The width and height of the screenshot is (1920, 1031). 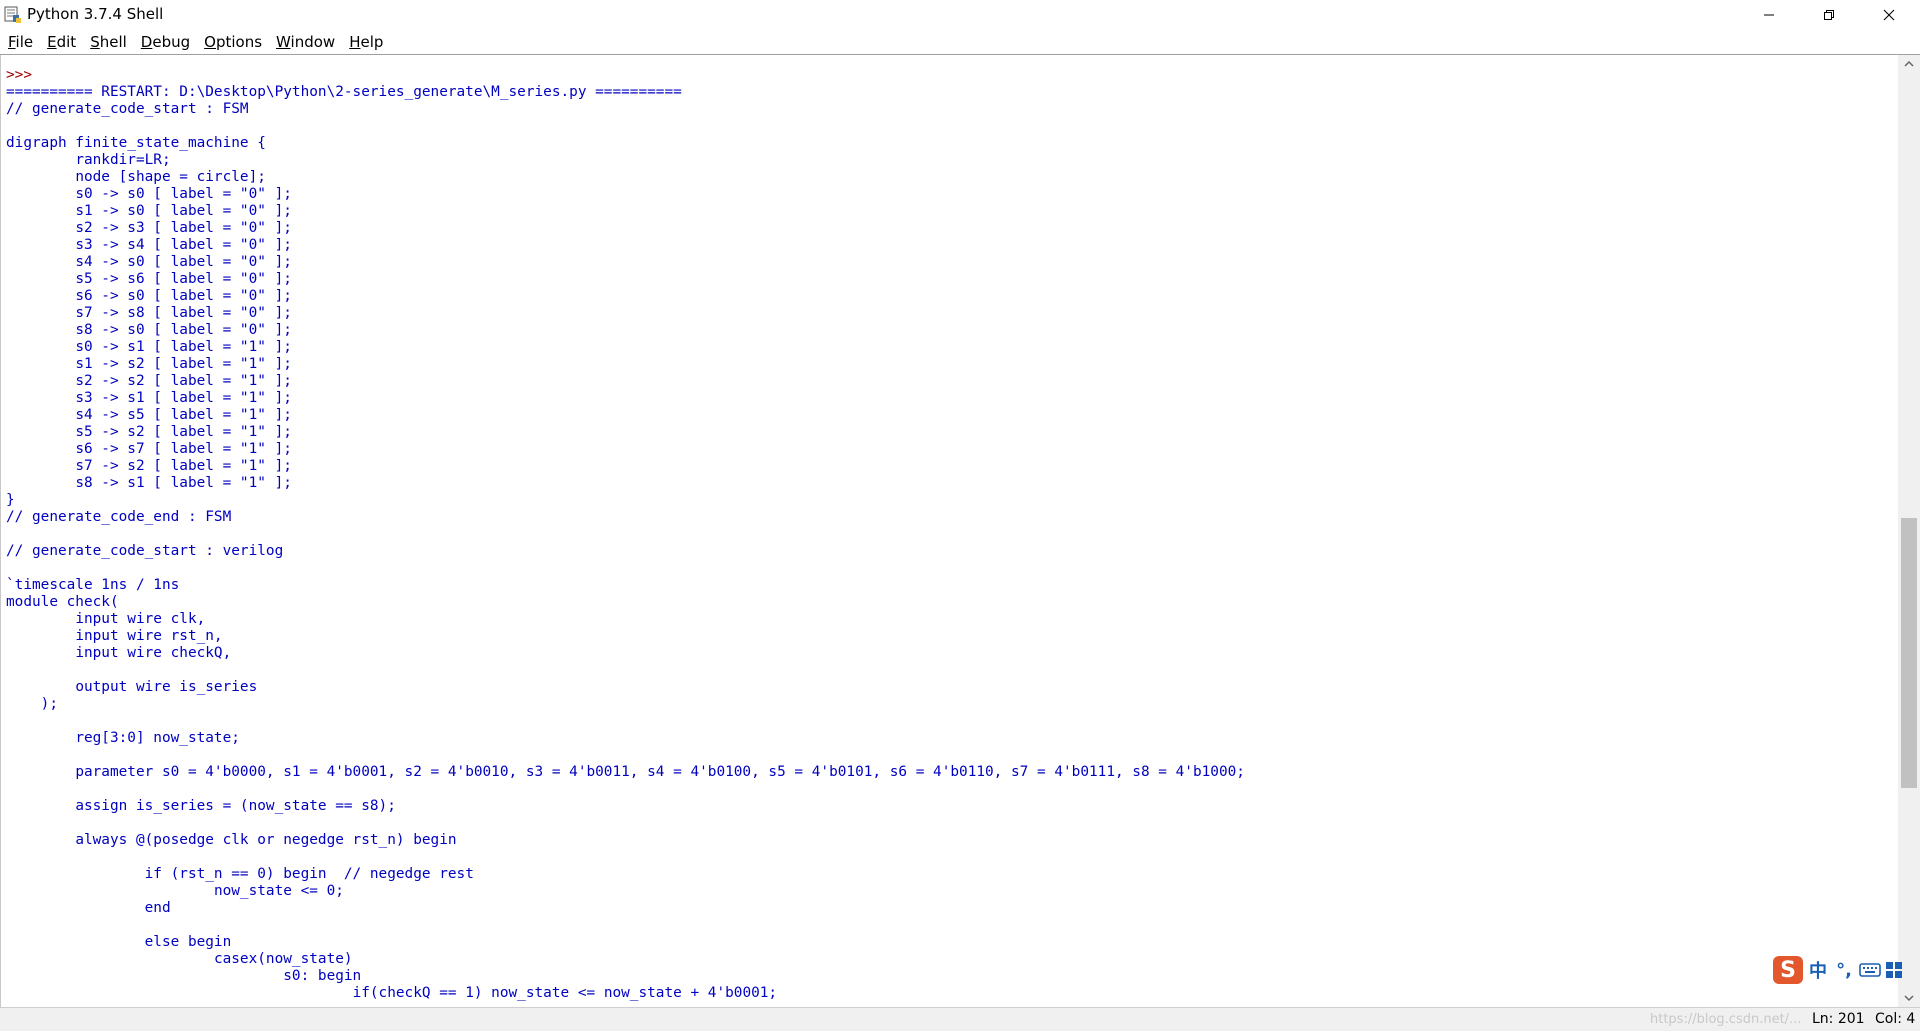 What do you see at coordinates (372, 42) in the screenshot?
I see `menu-label-rest: elp` at bounding box center [372, 42].